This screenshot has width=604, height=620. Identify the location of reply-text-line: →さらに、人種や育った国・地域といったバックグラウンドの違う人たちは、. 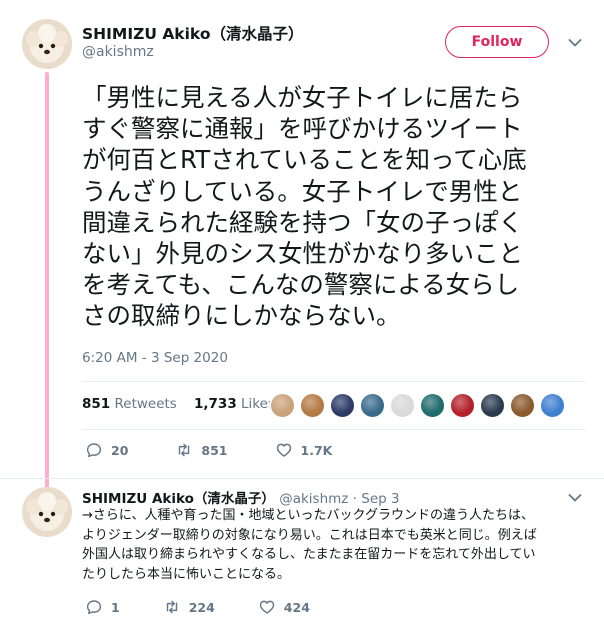
(308, 515).